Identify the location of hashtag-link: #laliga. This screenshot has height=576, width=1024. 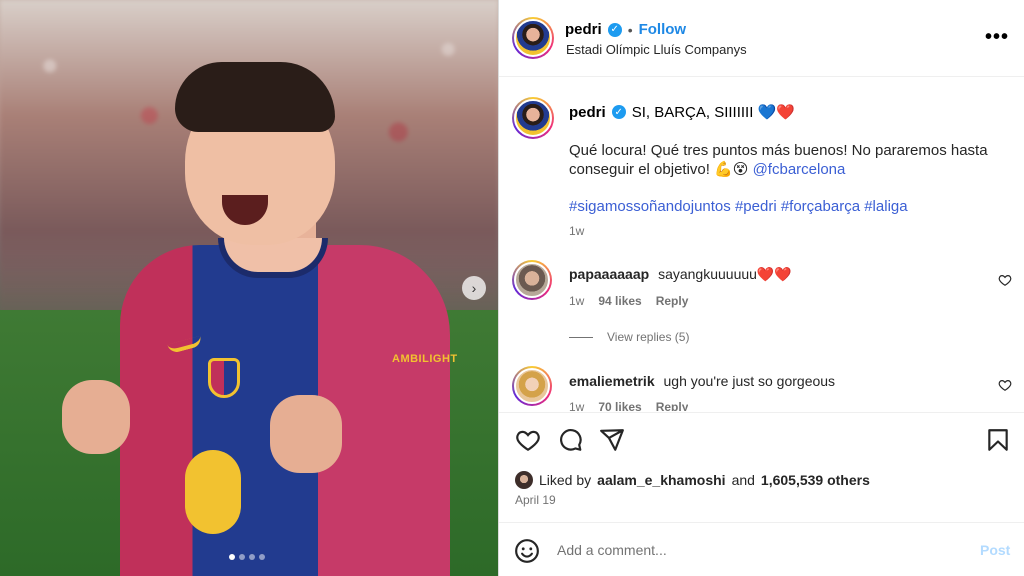
(885, 206).